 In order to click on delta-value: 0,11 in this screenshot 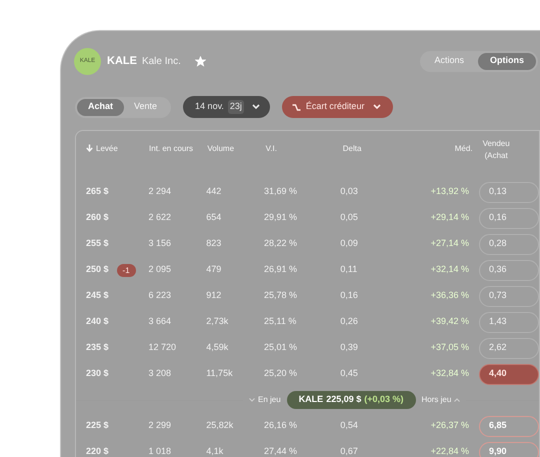, I will do `click(349, 269)`.